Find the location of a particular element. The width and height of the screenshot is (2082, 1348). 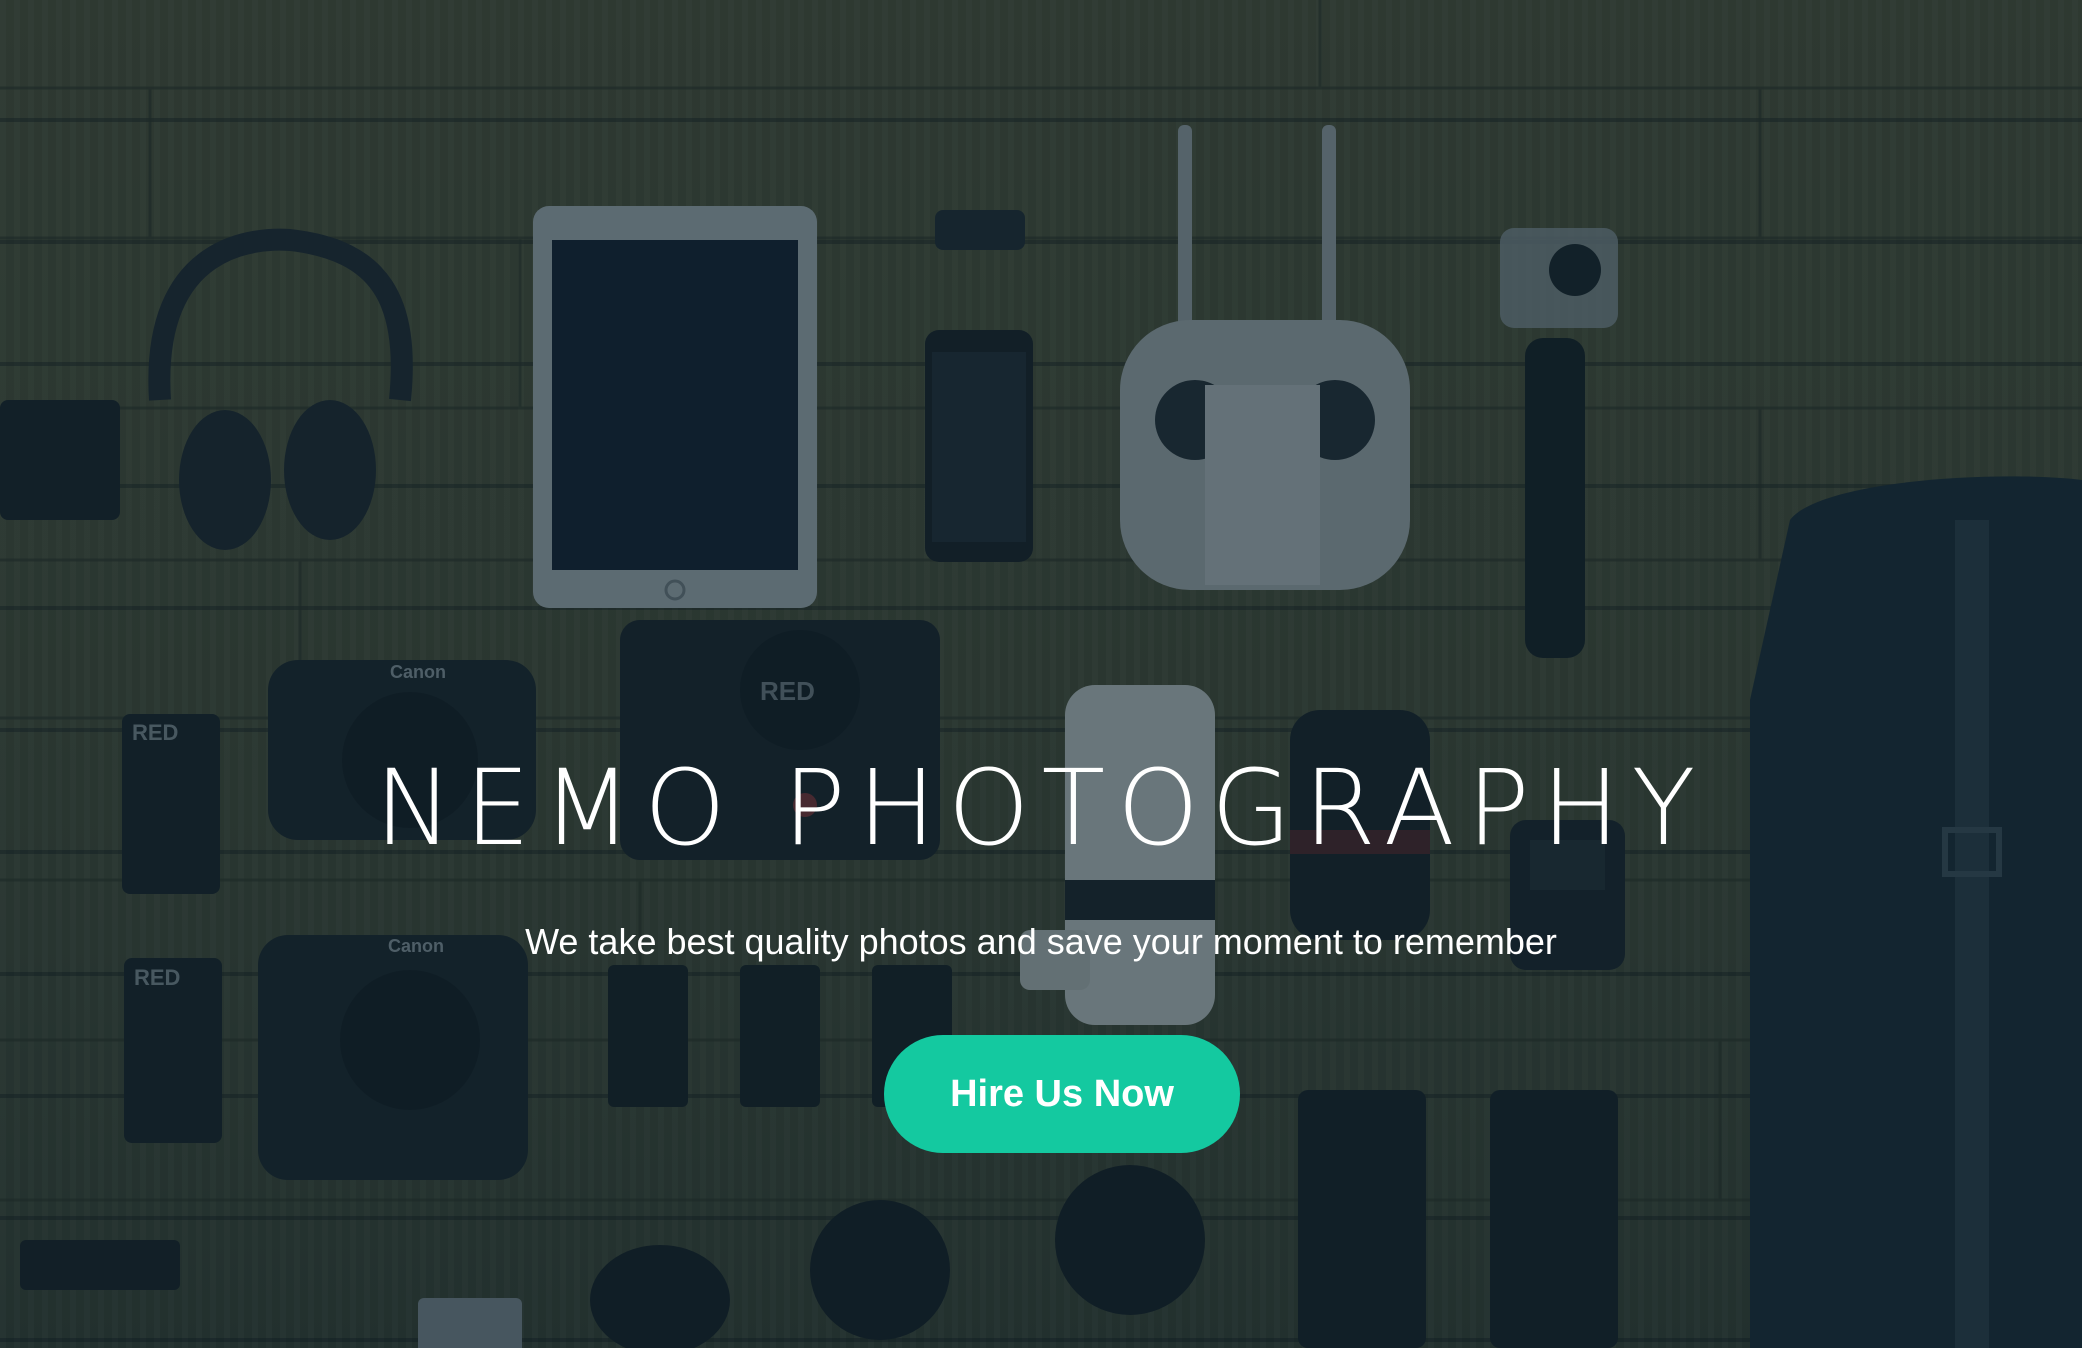

hire-us-button: Hire Us Now is located at coordinates (1062, 1094).